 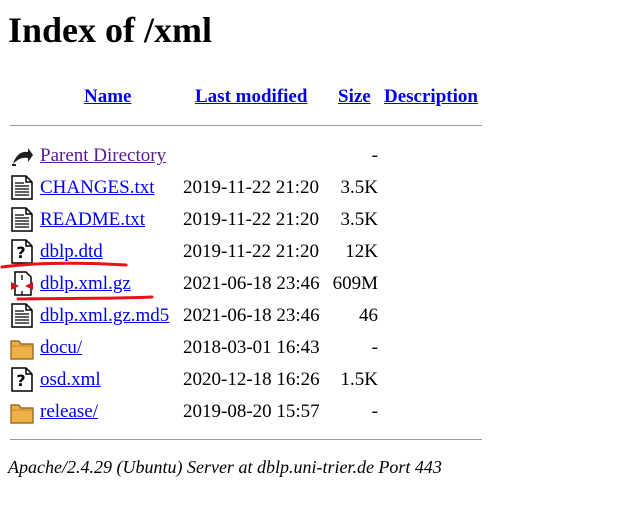 What do you see at coordinates (92, 220) in the screenshot?
I see `row-name-link: README.txt` at bounding box center [92, 220].